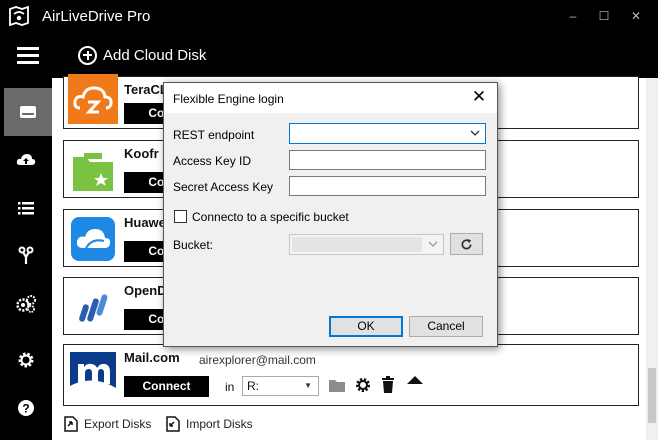 Image resolution: width=658 pixels, height=440 pixels. What do you see at coordinates (573, 16) in the screenshot?
I see `minimize-button: –` at bounding box center [573, 16].